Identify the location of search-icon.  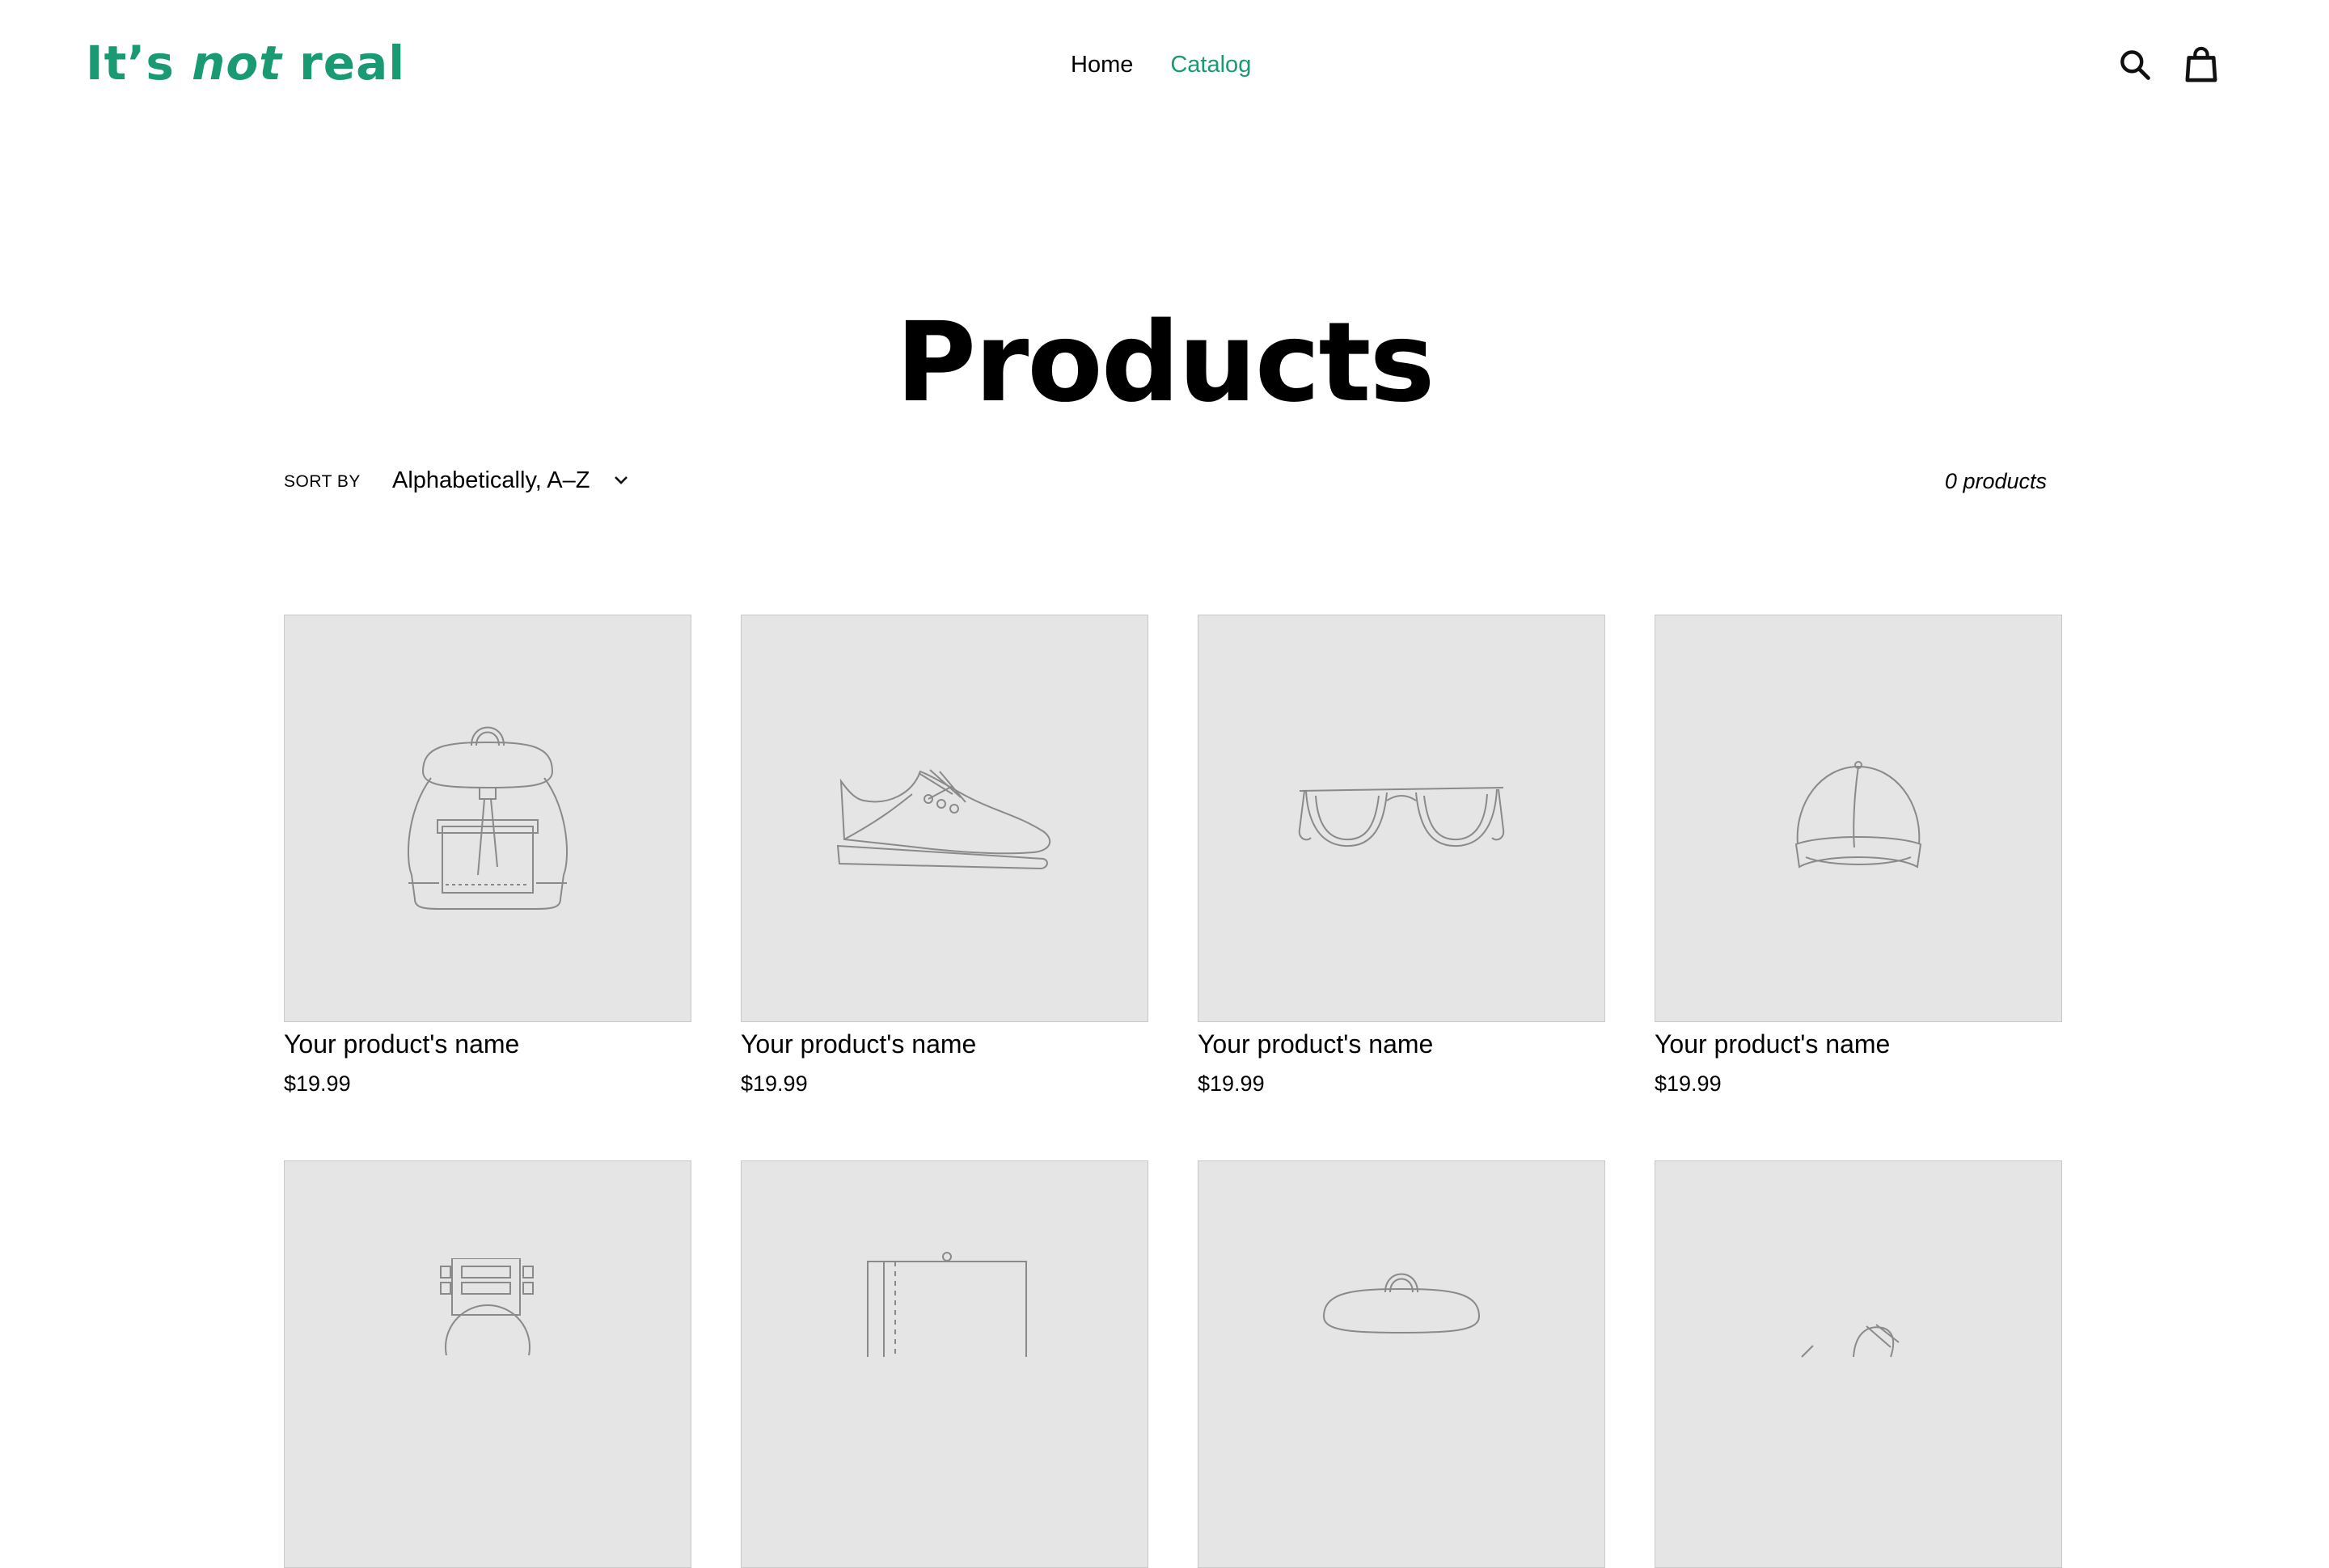
(2135, 65).